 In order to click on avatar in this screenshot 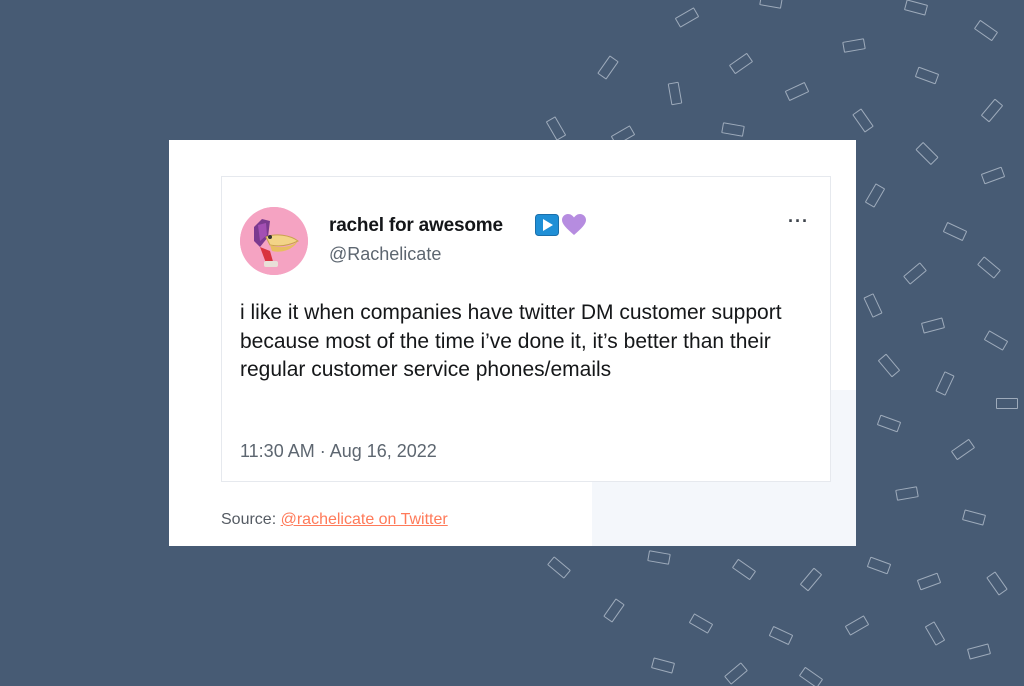, I will do `click(274, 241)`.